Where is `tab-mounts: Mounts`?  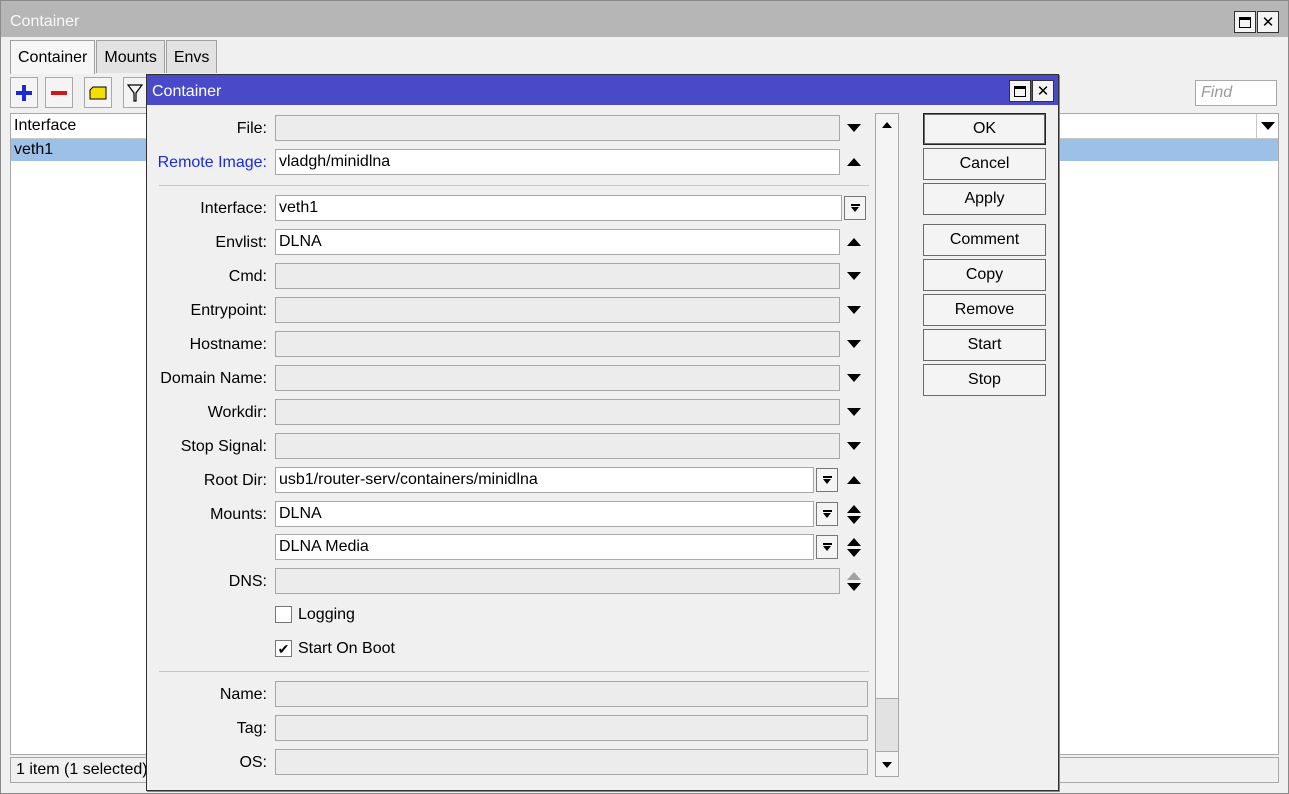 tab-mounts: Mounts is located at coordinates (130, 56).